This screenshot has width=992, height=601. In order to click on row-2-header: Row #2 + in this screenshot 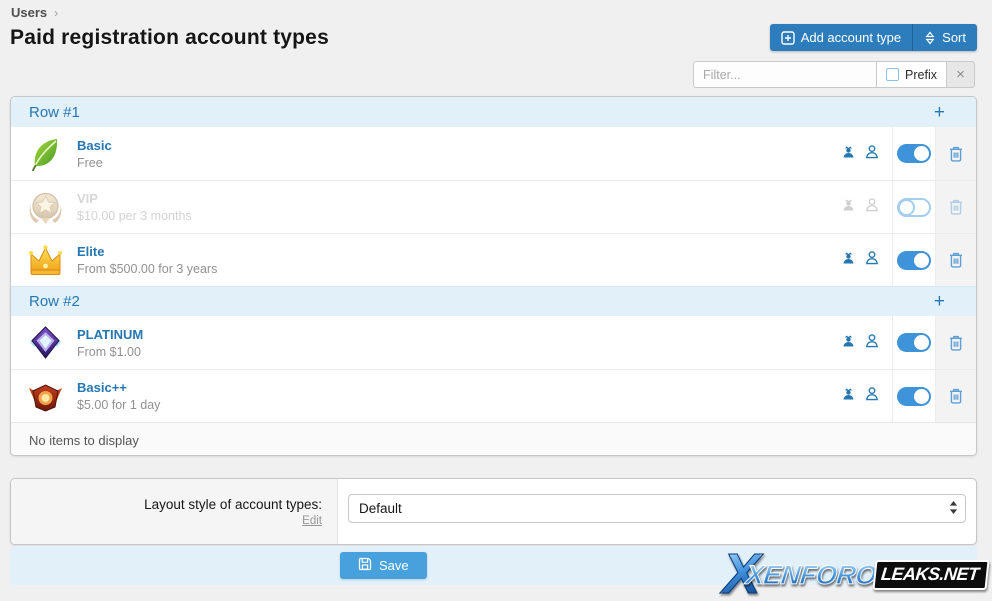, I will do `click(493, 301)`.